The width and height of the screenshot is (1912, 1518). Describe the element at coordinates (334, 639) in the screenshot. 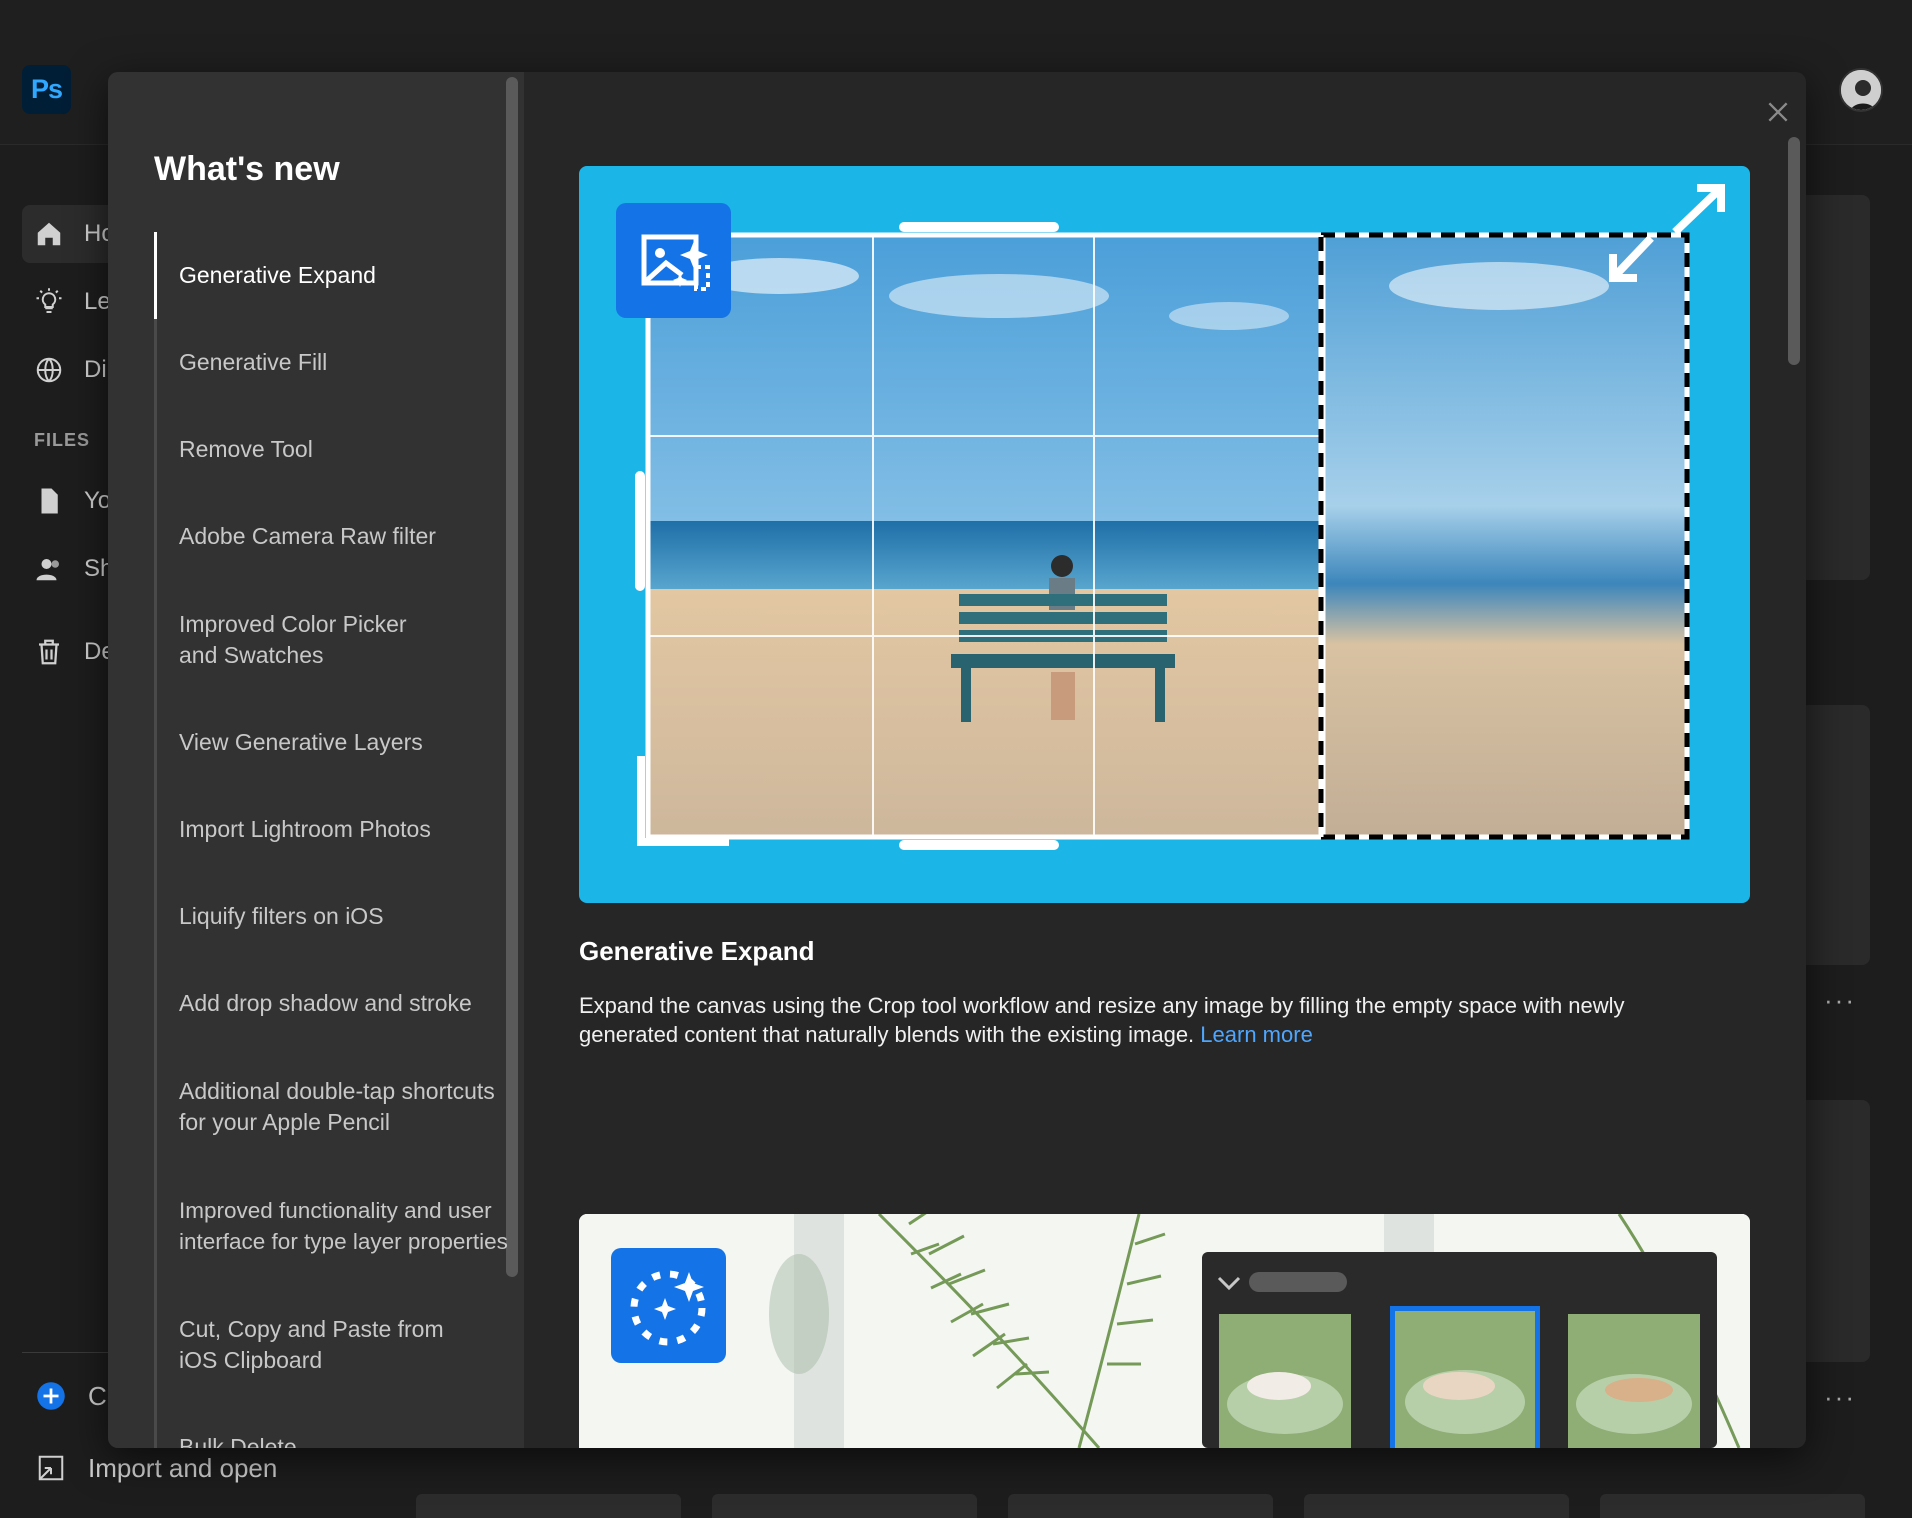

I see `nav-item-color-picker: Improved Color Picker and Swatches` at that location.